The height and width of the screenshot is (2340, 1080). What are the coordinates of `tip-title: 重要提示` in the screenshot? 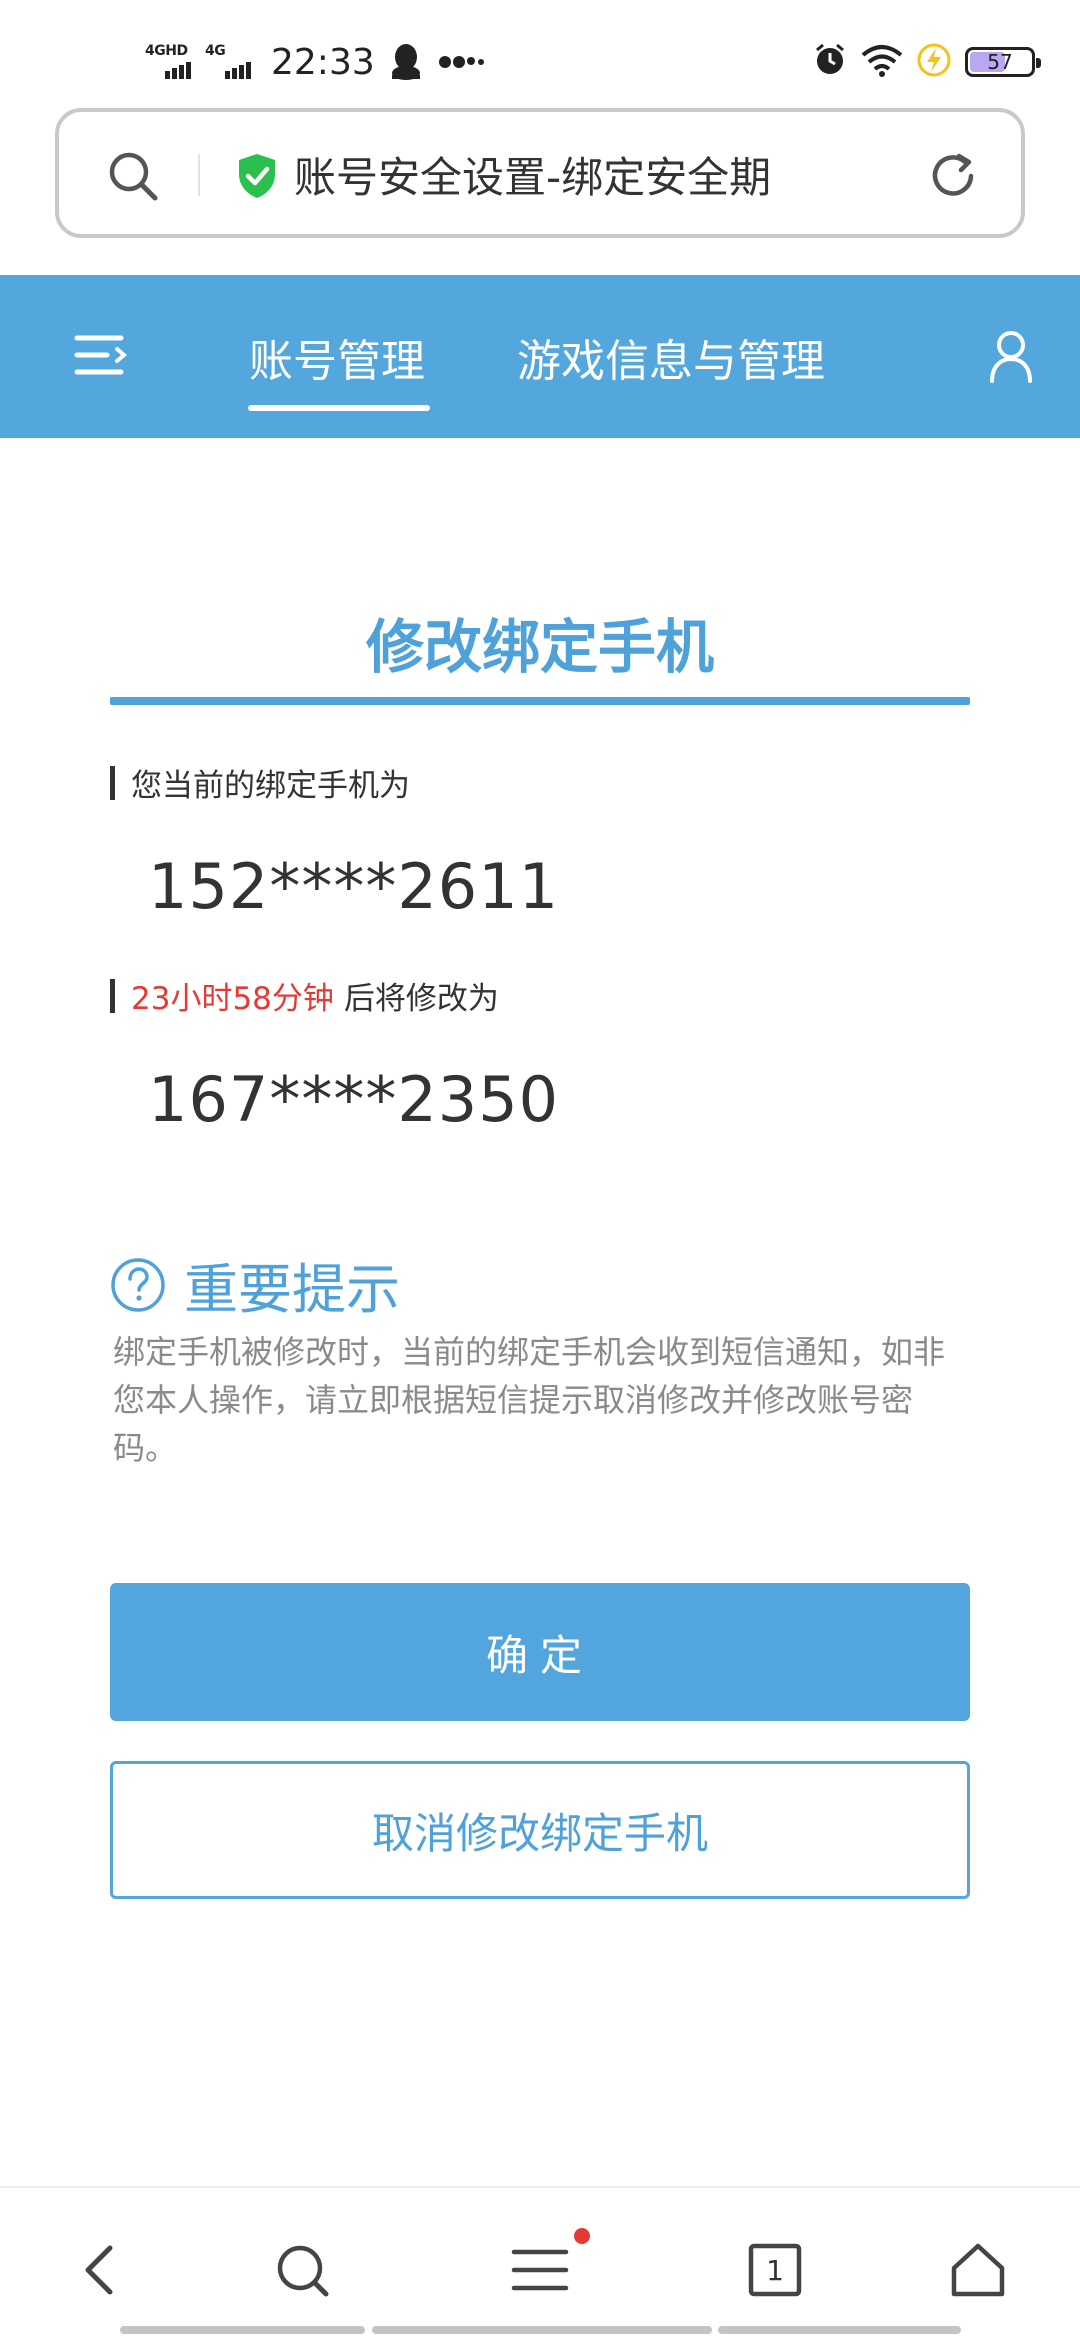 It's located at (292, 1289).